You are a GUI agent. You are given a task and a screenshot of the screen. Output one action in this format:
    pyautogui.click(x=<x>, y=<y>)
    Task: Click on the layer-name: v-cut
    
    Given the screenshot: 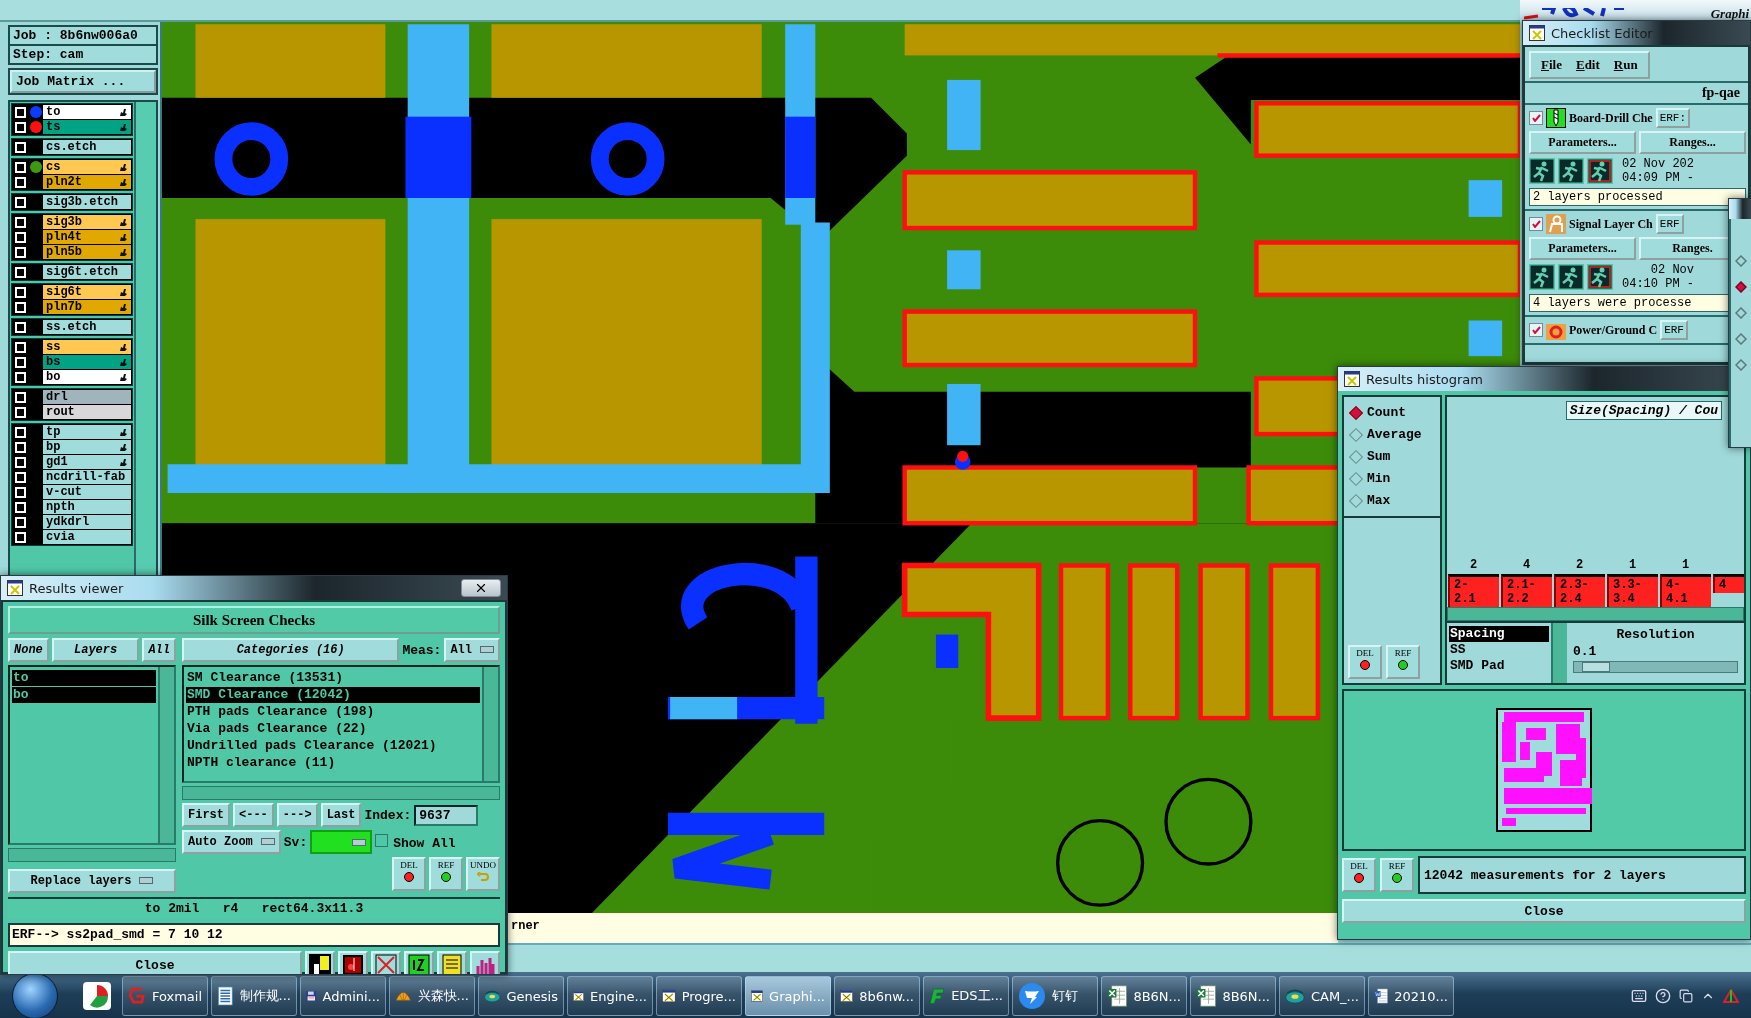 What is the action you would take?
    pyautogui.click(x=87, y=492)
    